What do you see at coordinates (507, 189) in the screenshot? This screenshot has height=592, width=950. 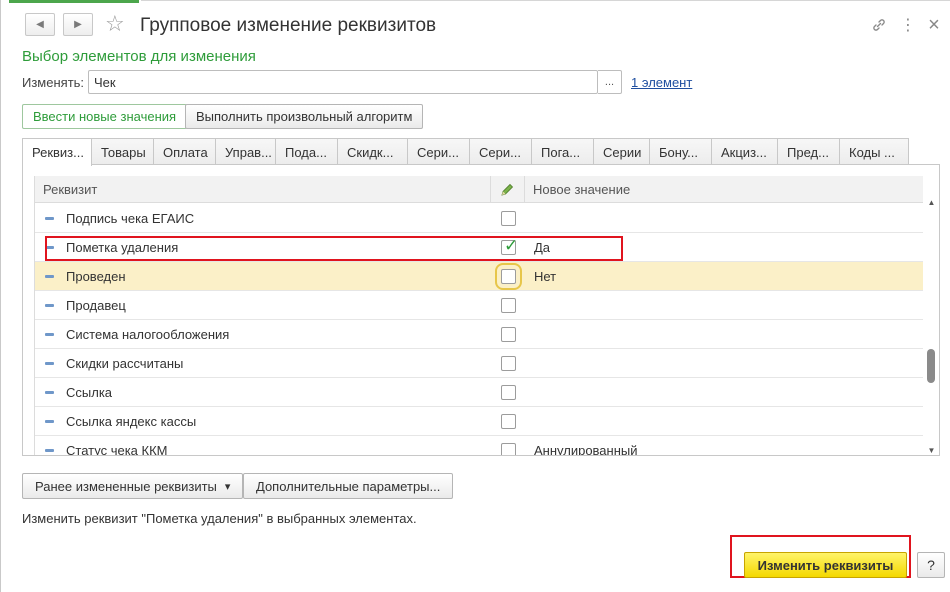 I see `pencil-icon` at bounding box center [507, 189].